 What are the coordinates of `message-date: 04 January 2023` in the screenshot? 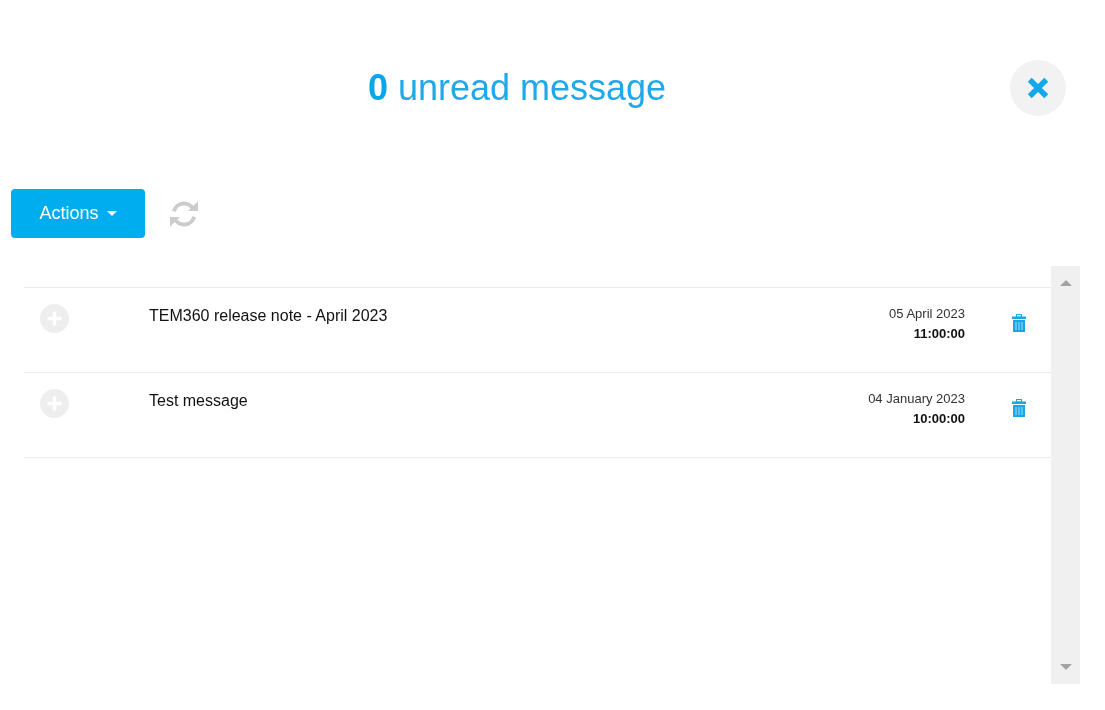 It's located at (916, 399).